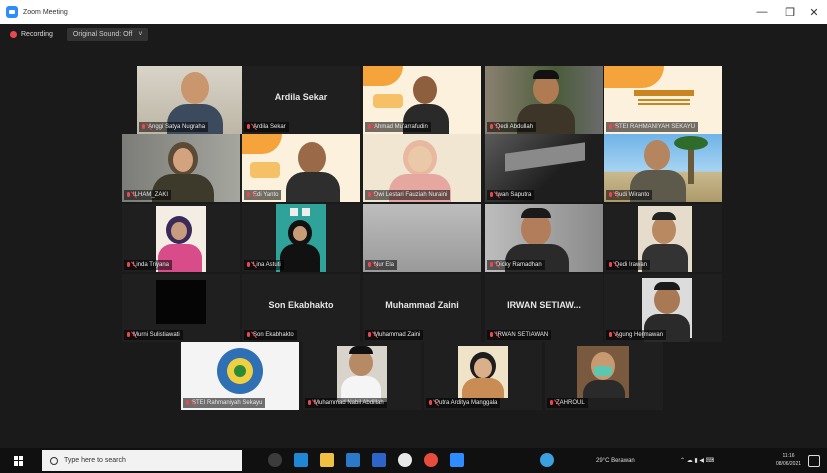 This screenshot has height=473, width=827. What do you see at coordinates (511, 195) in the screenshot?
I see `participant-name-tag: Iwan Saputra` at bounding box center [511, 195].